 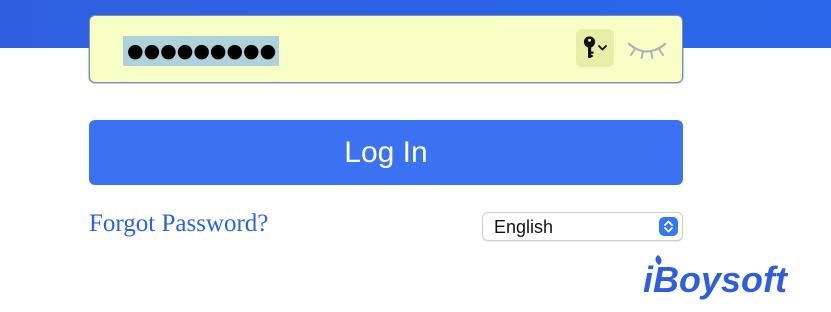 I want to click on key-icon, so click(x=595, y=47).